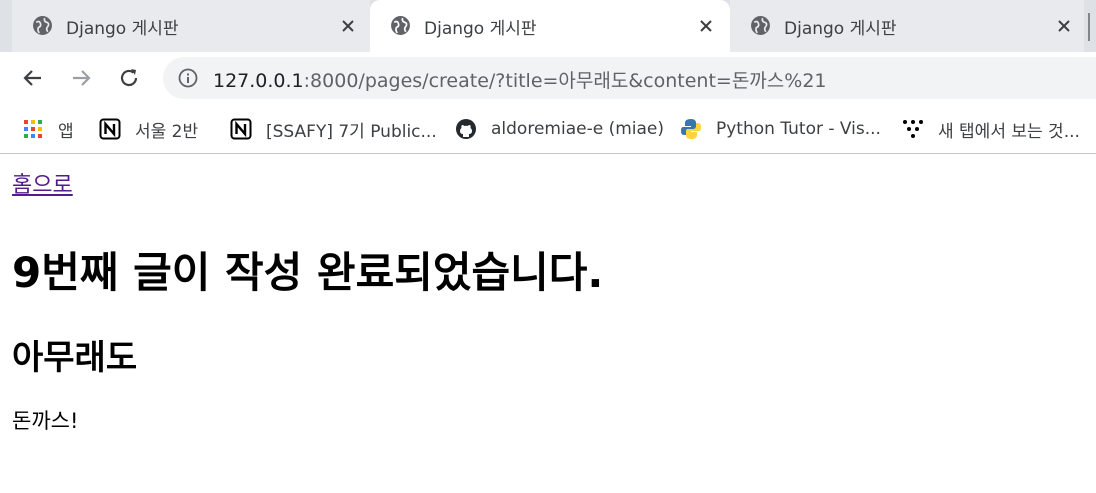  I want to click on tab-3: Django 게시판, so click(907, 26).